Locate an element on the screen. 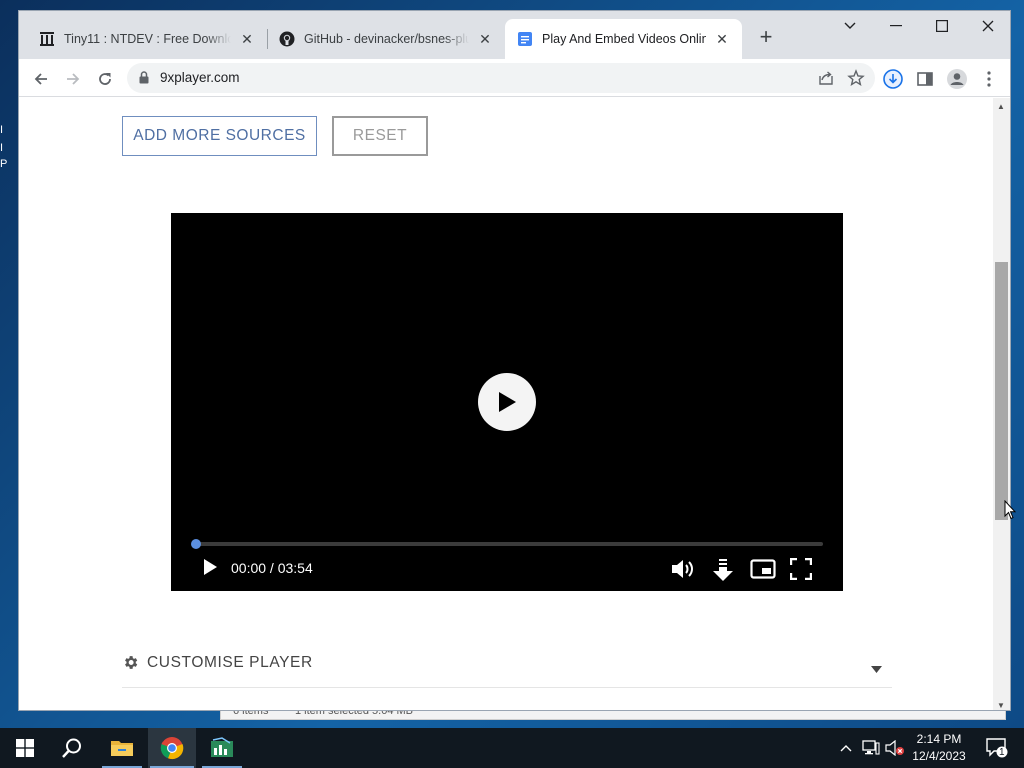 The width and height of the screenshot is (1024, 768). download-video-button is located at coordinates (723, 570).